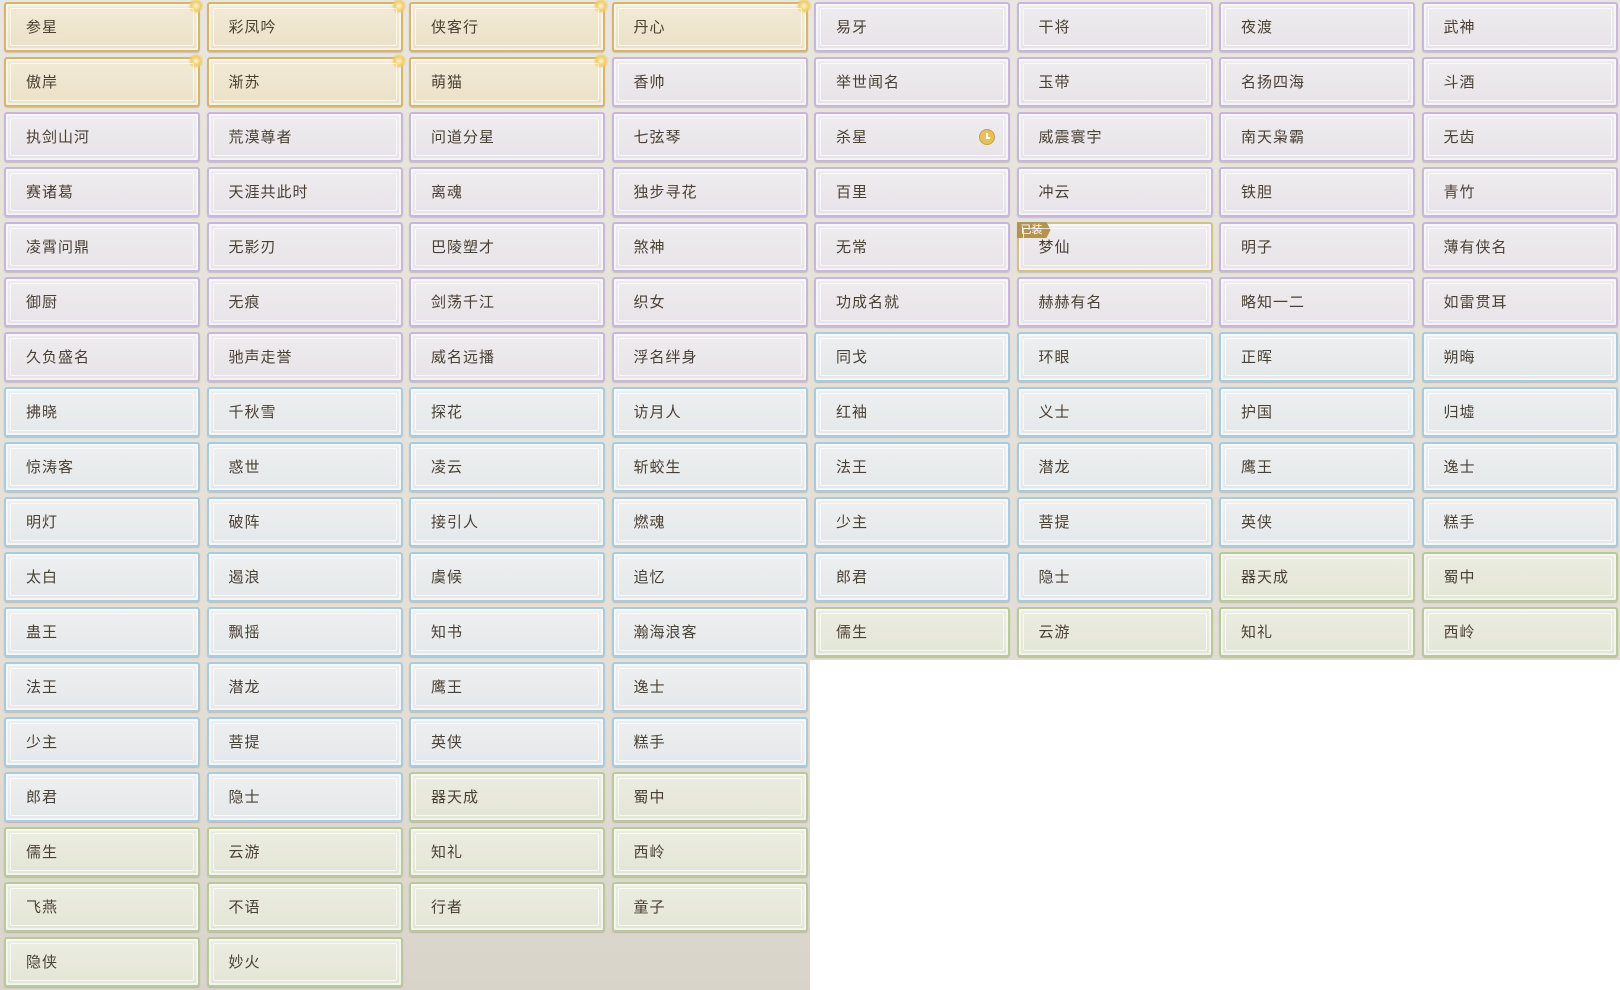  Describe the element at coordinates (304, 247) in the screenshot. I see `title-card: 无影刃` at that location.